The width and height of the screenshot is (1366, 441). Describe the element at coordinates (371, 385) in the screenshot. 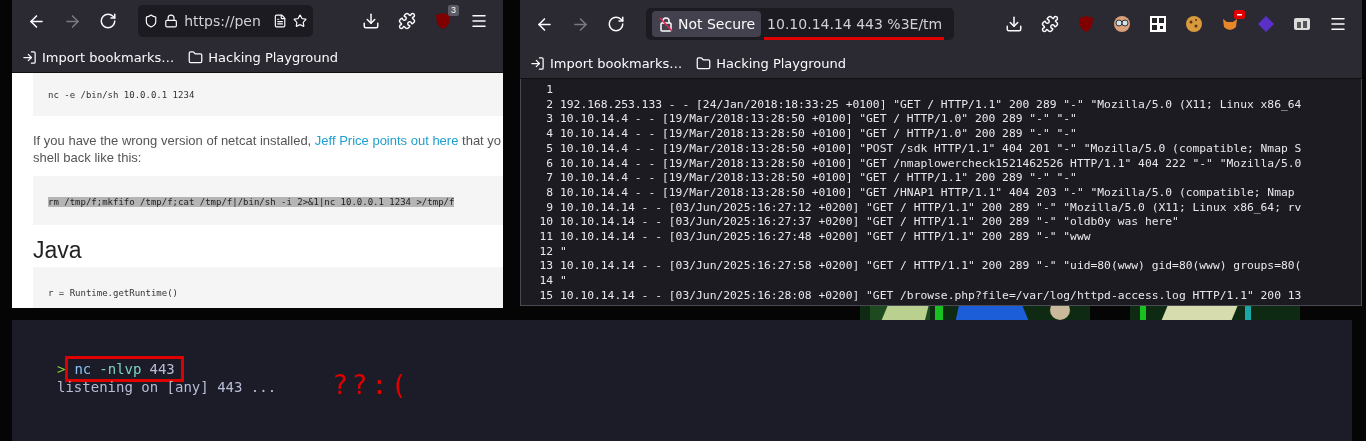

I see `annotation-text: ??:(` at that location.